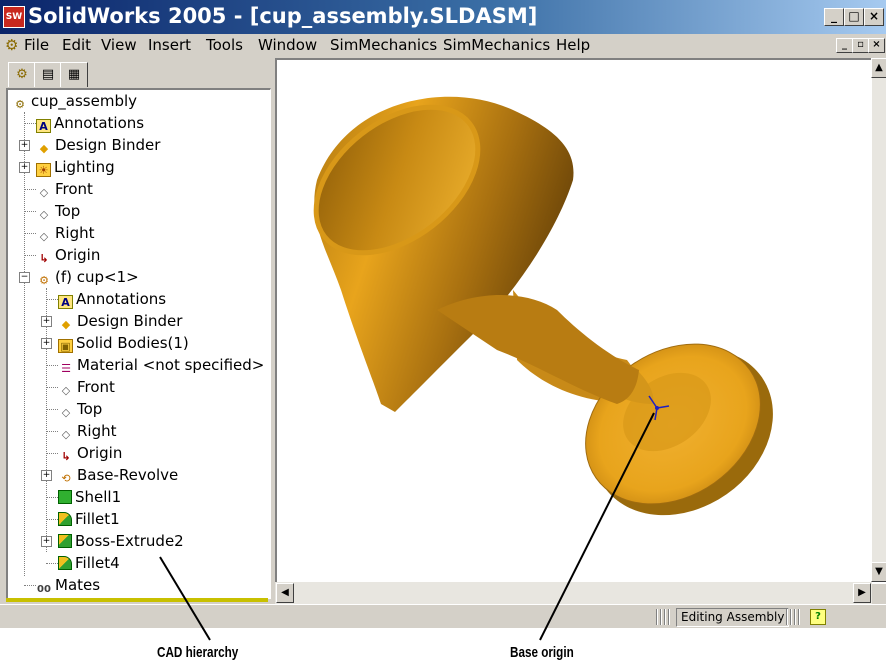 This screenshot has height=666, width=886. What do you see at coordinates (285, 593) in the screenshot?
I see `scroll-left-button: ◀` at bounding box center [285, 593].